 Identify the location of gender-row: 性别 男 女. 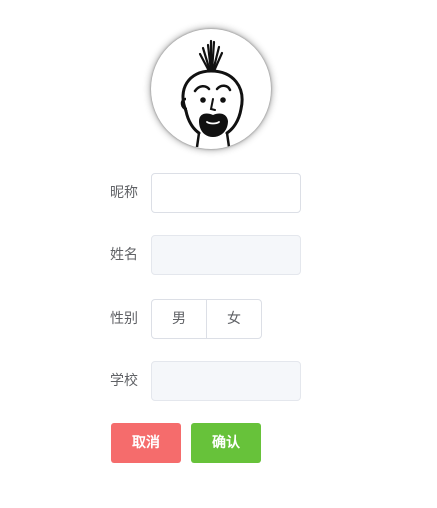
(218, 319).